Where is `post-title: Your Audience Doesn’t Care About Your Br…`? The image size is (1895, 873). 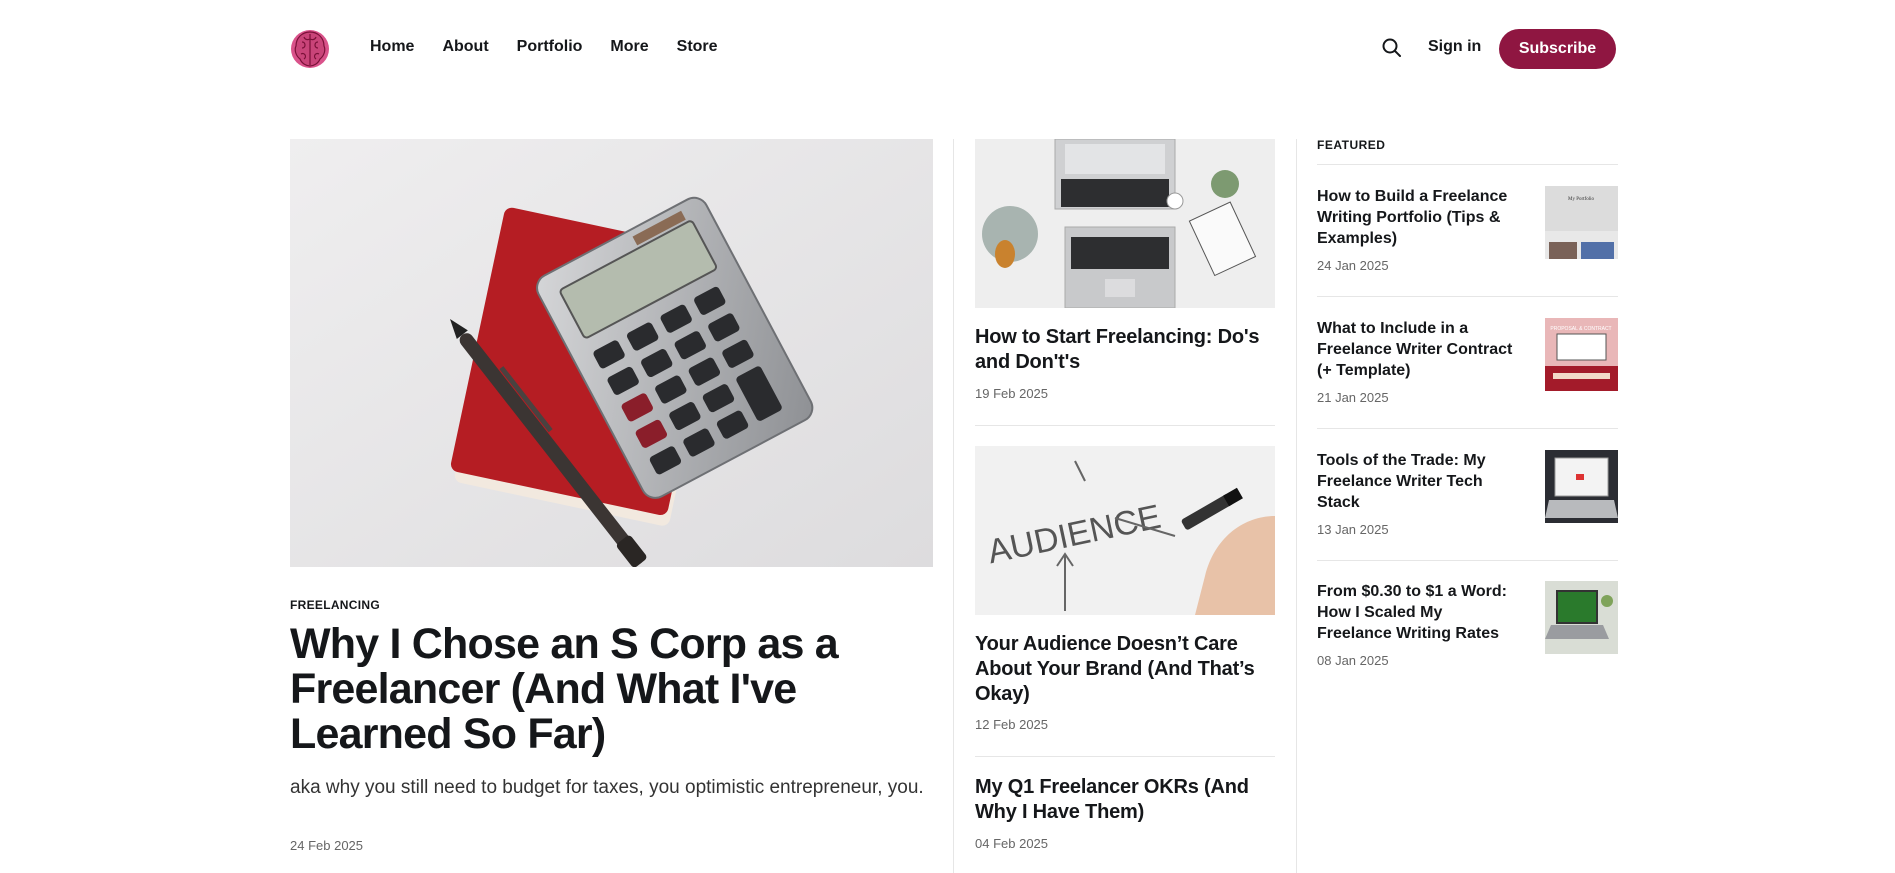 post-title: Your Audience Doesn’t Care About Your Br… is located at coordinates (1125, 669).